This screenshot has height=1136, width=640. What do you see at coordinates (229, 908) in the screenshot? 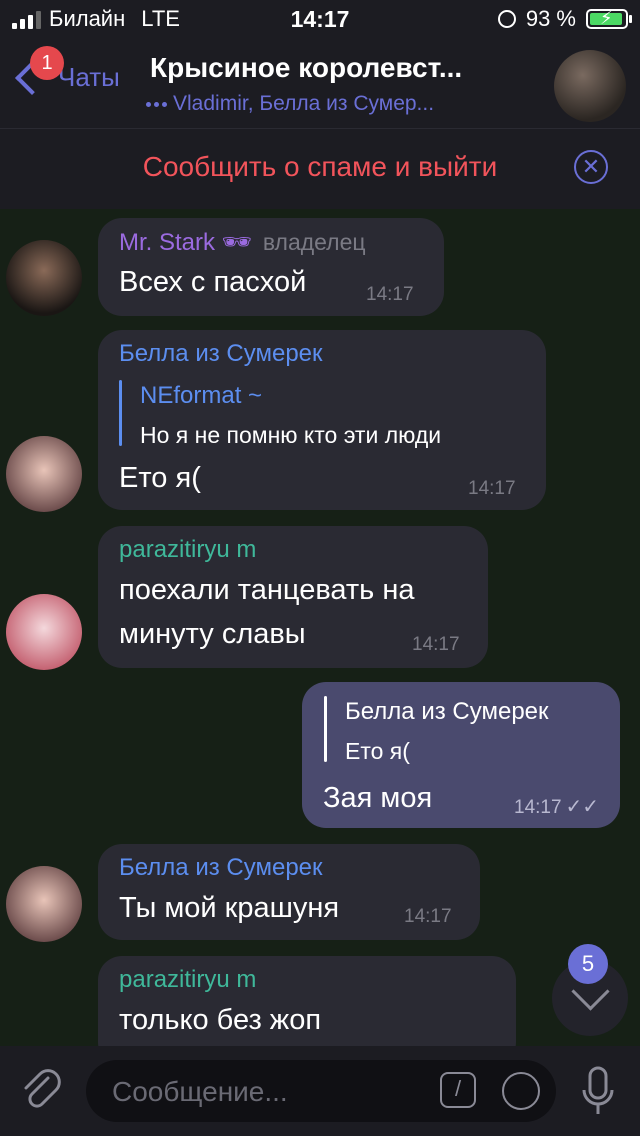
I see `message-text: Ты мой крашуня` at bounding box center [229, 908].